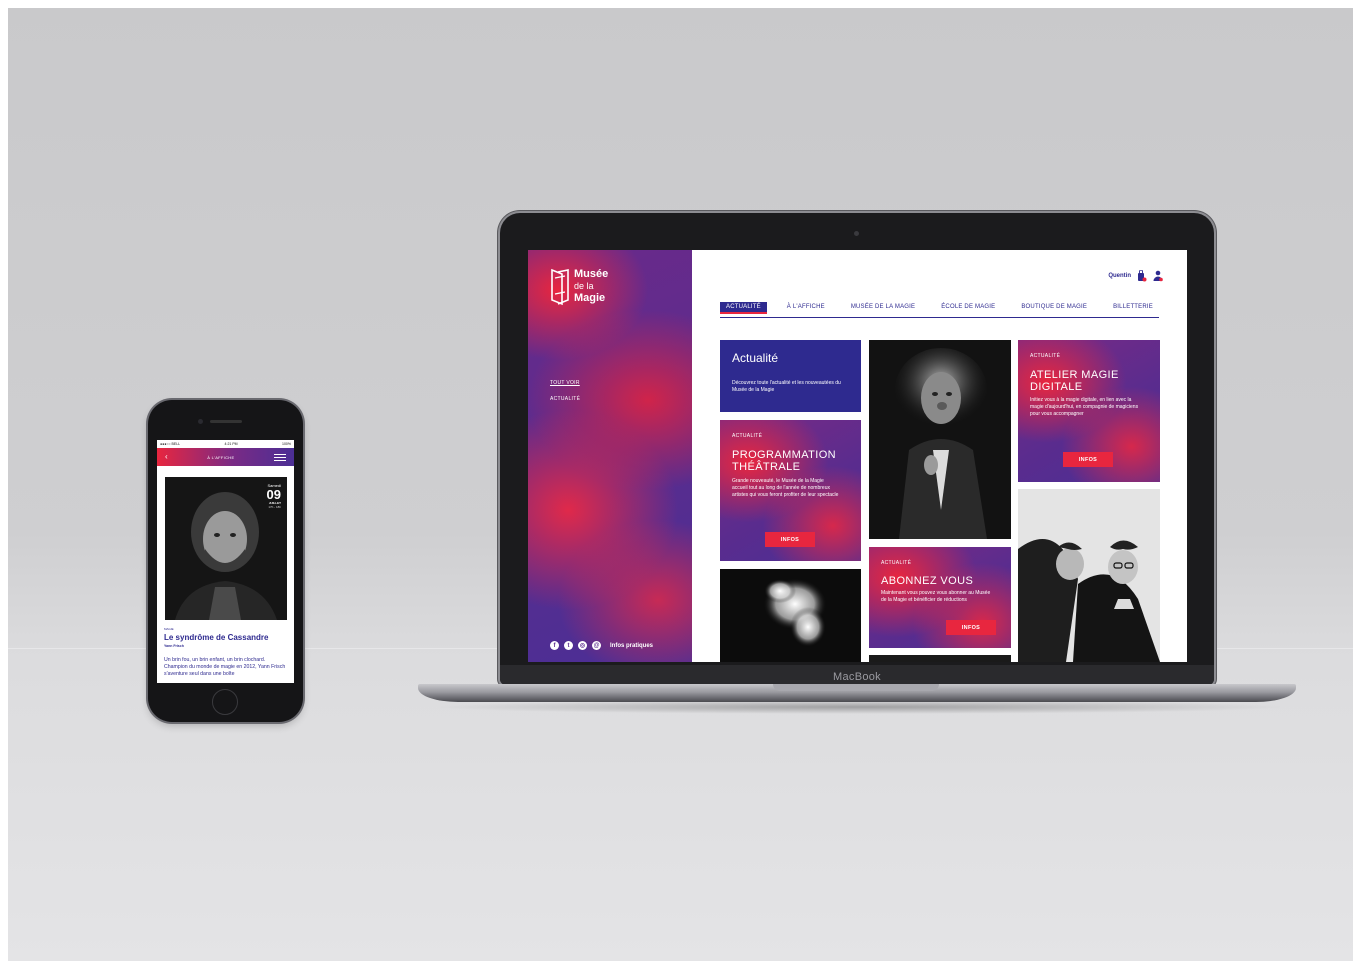 The width and height of the screenshot is (1361, 969). What do you see at coordinates (1158, 276) in the screenshot?
I see `user-icon` at bounding box center [1158, 276].